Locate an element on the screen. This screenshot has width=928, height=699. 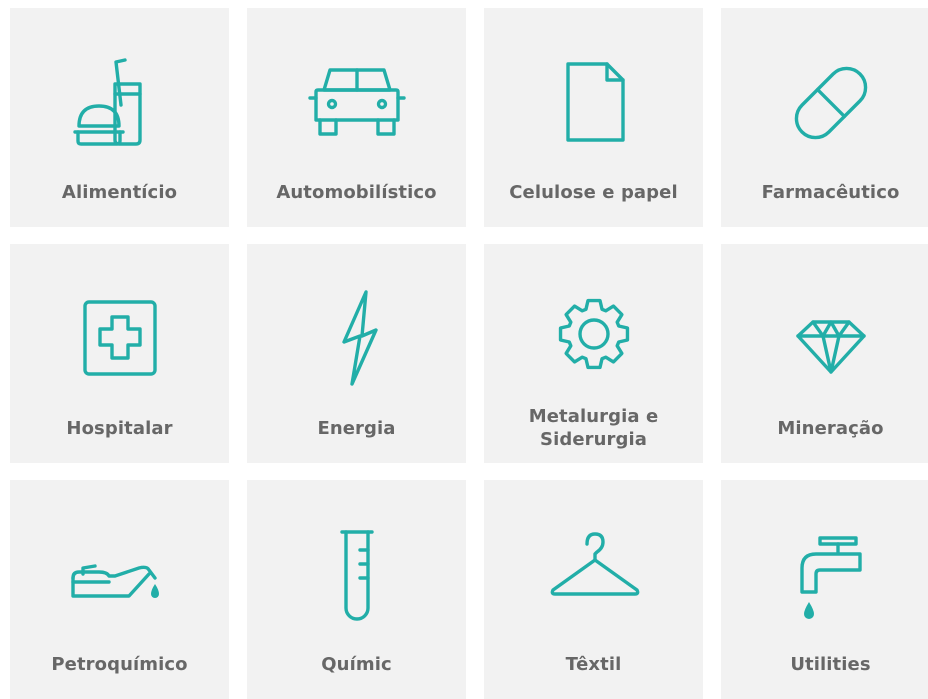
tile-label: Alimentício is located at coordinates (119, 192).